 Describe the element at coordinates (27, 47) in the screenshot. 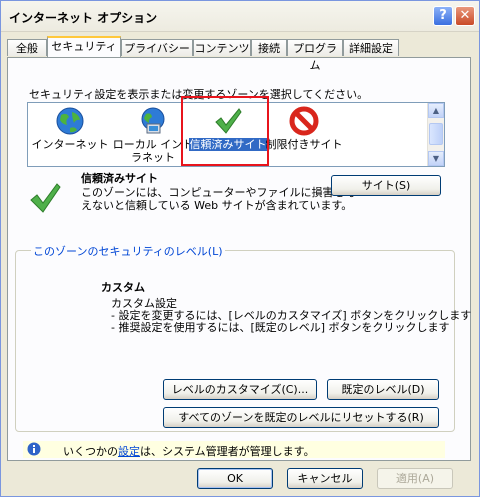

I see `tab-general: 全般` at that location.